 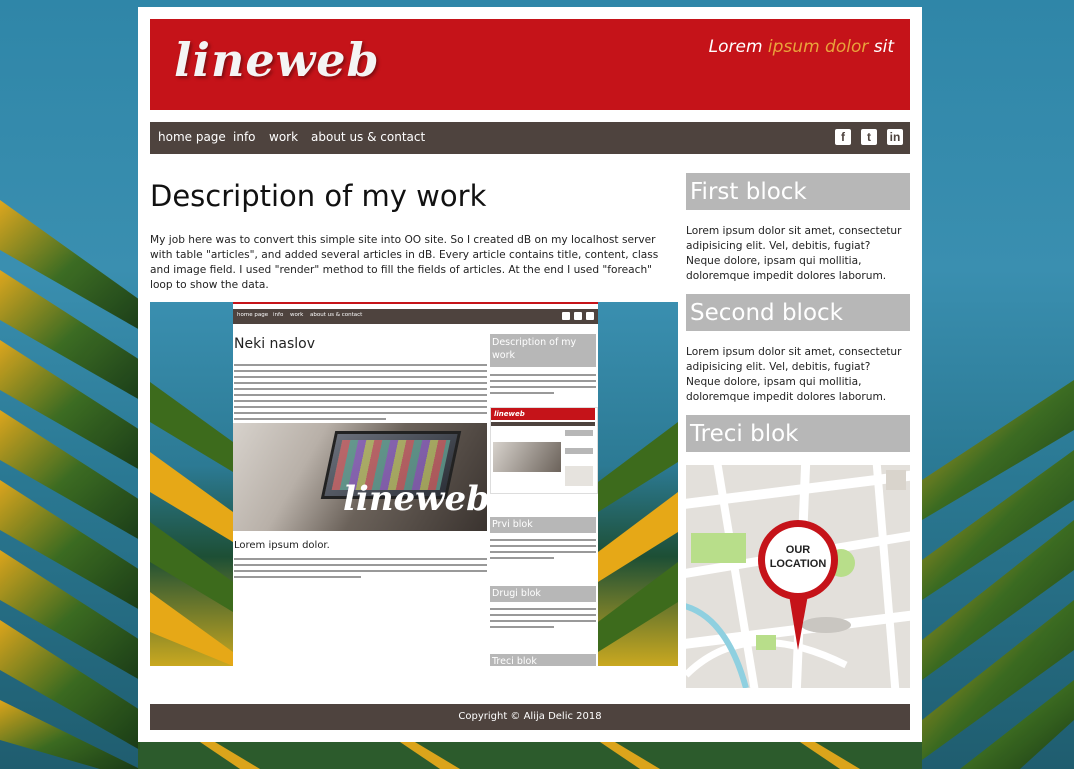 What do you see at coordinates (798, 191) in the screenshot?
I see `sidebar-block-title-1: First block` at bounding box center [798, 191].